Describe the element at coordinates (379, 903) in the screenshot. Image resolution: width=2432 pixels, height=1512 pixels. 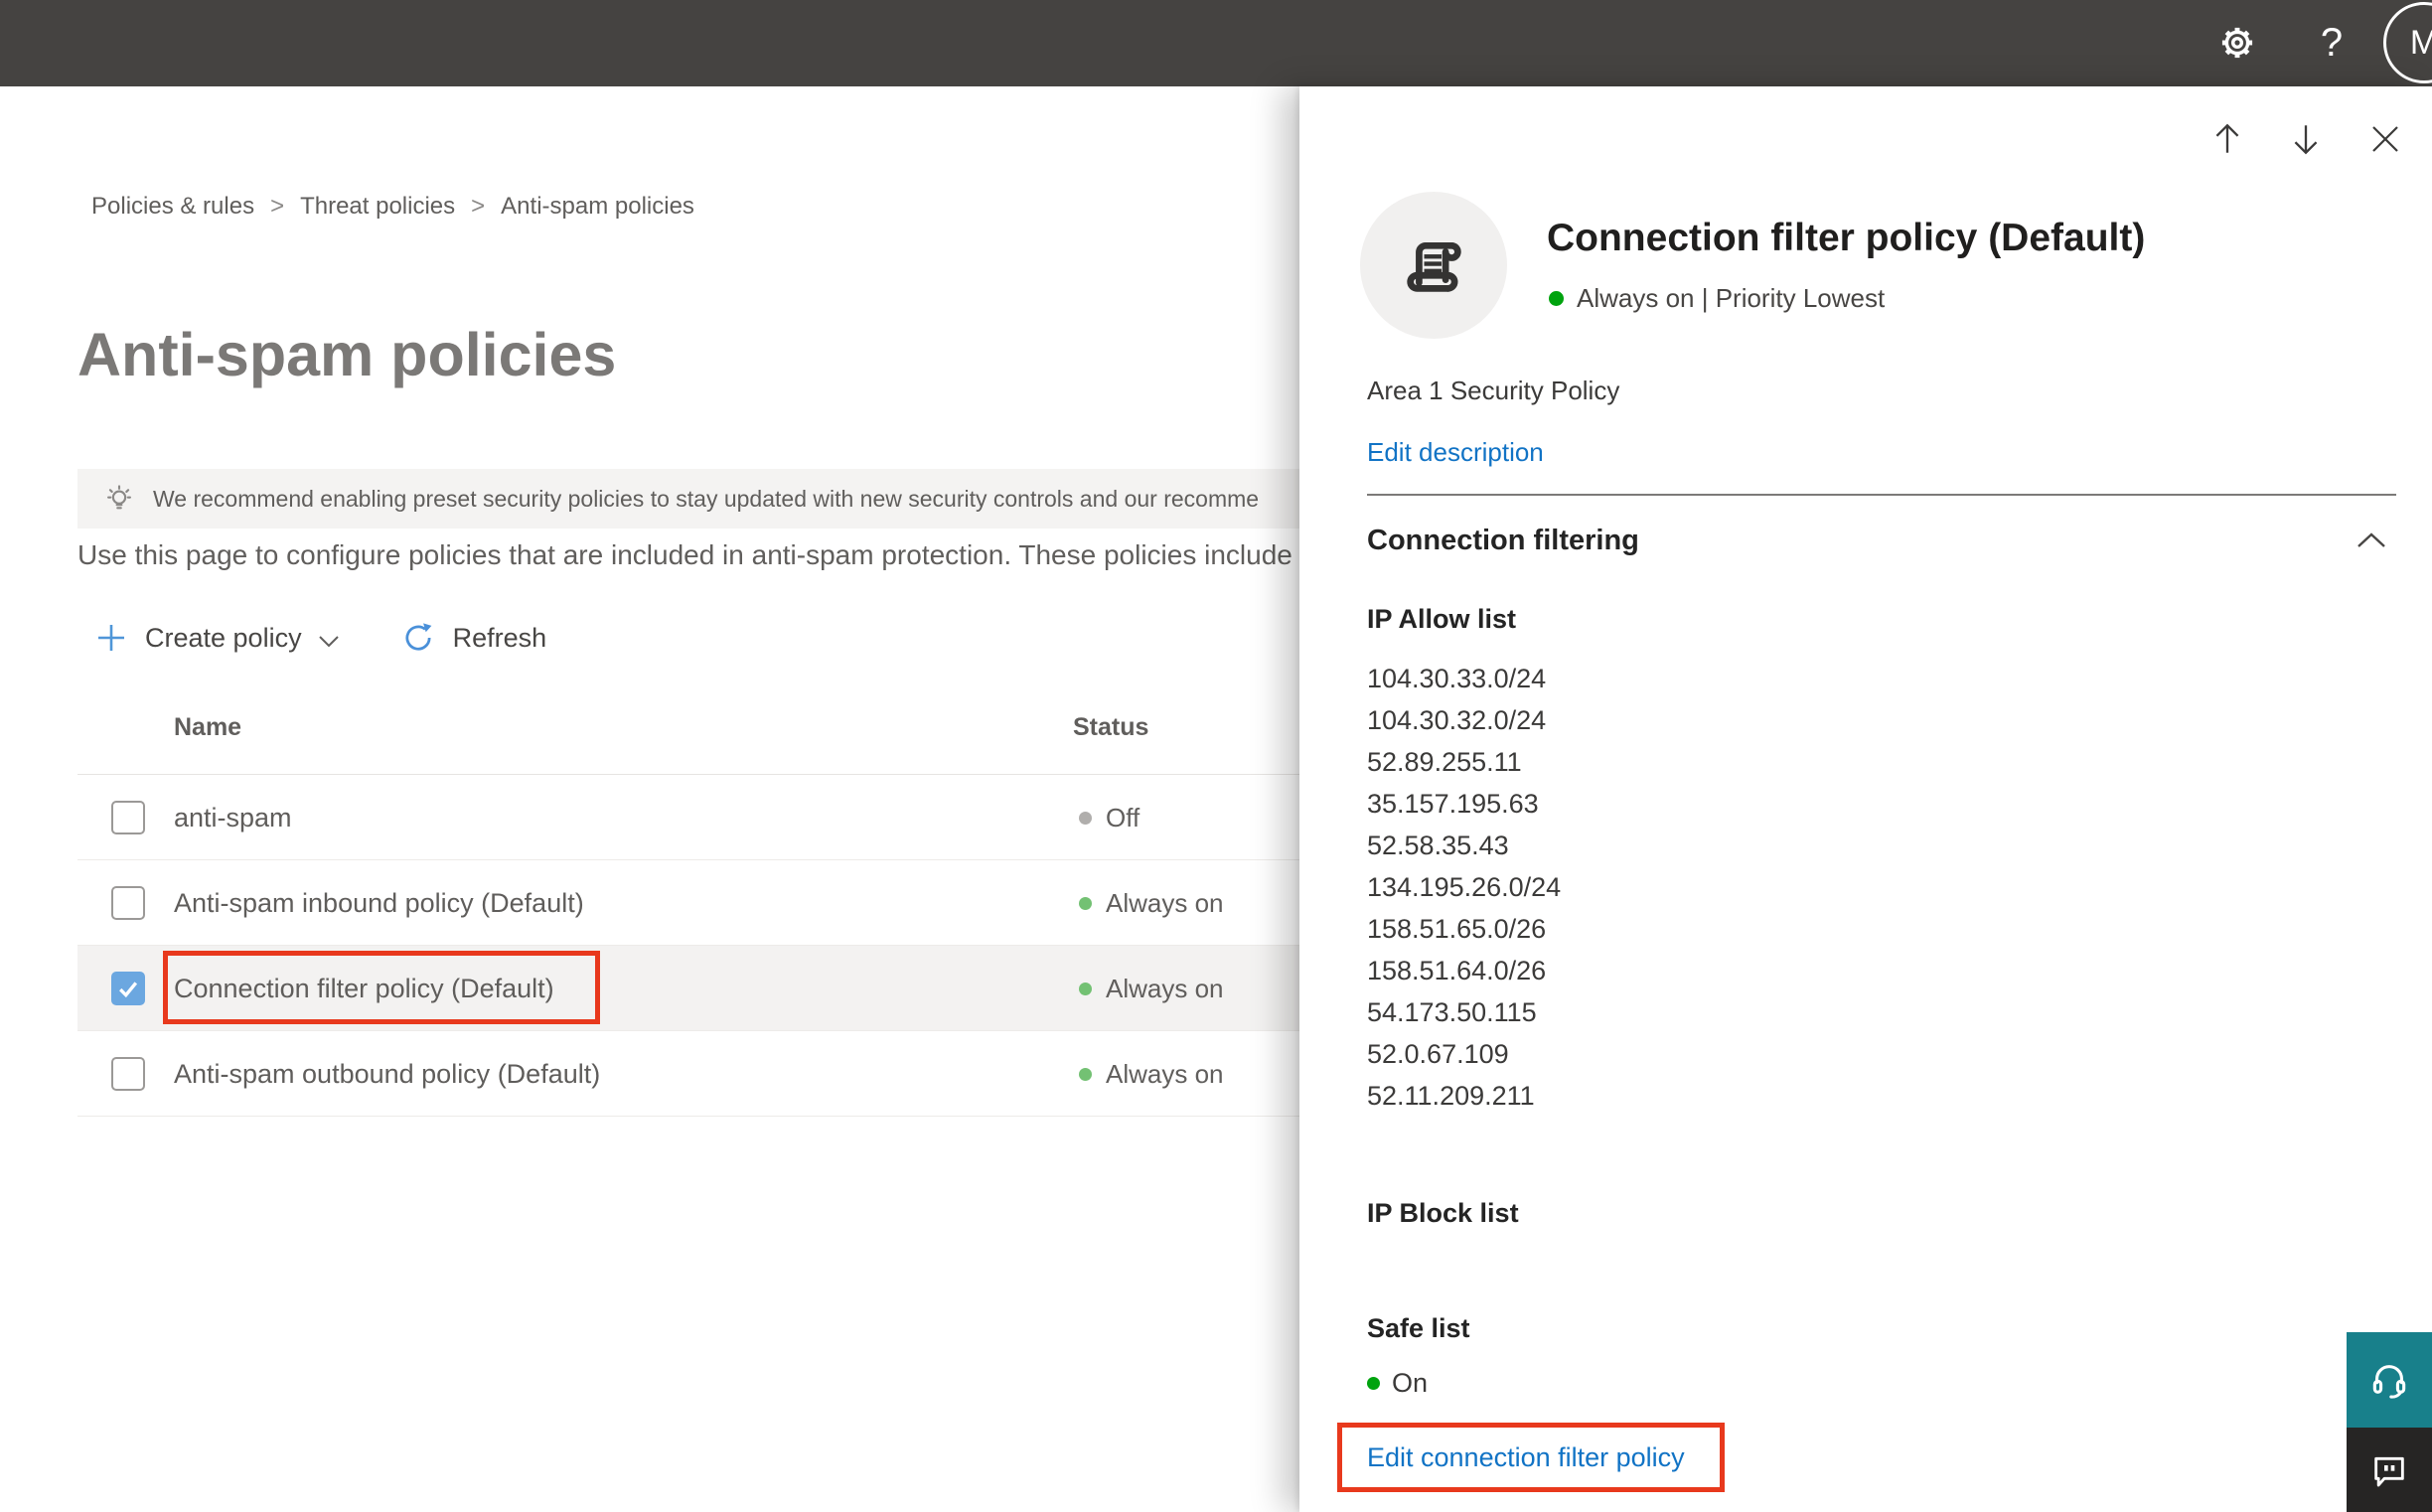
I see `policy-name: Anti-spam inbound policy (Default)` at that location.